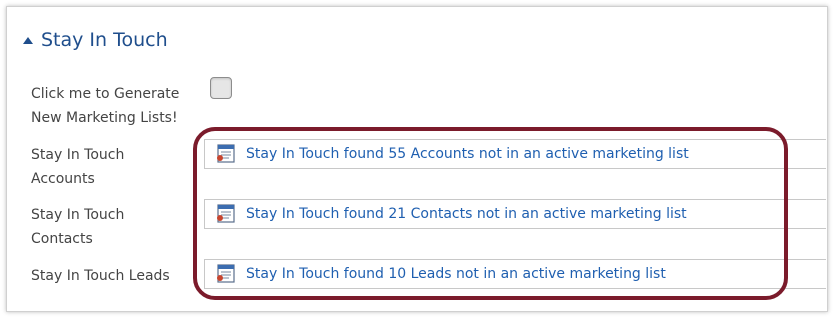 The height and width of the screenshot is (319, 834). Describe the element at coordinates (77, 227) in the screenshot. I see `contacts-field-label: Stay In Touch Contacts` at that location.